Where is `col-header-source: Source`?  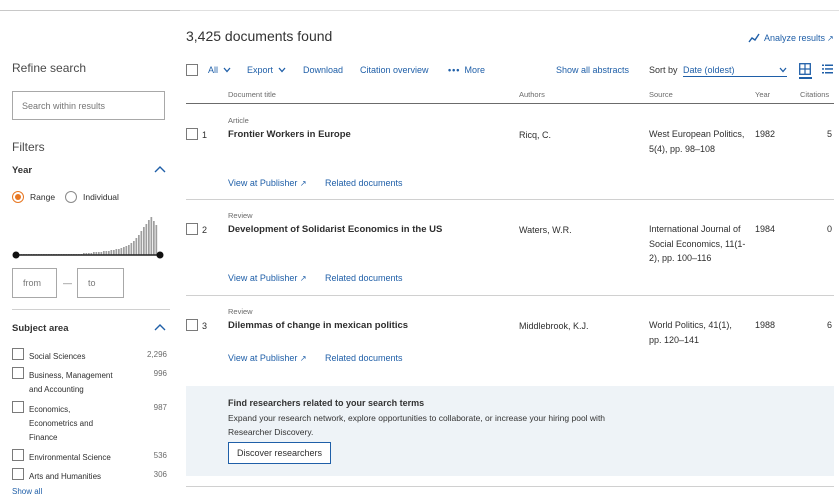 col-header-source: Source is located at coordinates (661, 94).